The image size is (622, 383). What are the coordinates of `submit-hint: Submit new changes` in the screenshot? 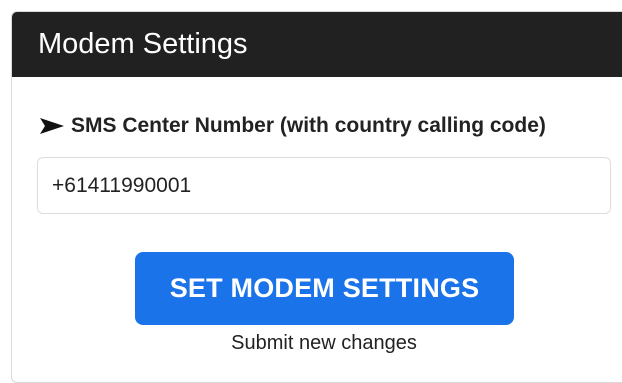 It's located at (324, 343).